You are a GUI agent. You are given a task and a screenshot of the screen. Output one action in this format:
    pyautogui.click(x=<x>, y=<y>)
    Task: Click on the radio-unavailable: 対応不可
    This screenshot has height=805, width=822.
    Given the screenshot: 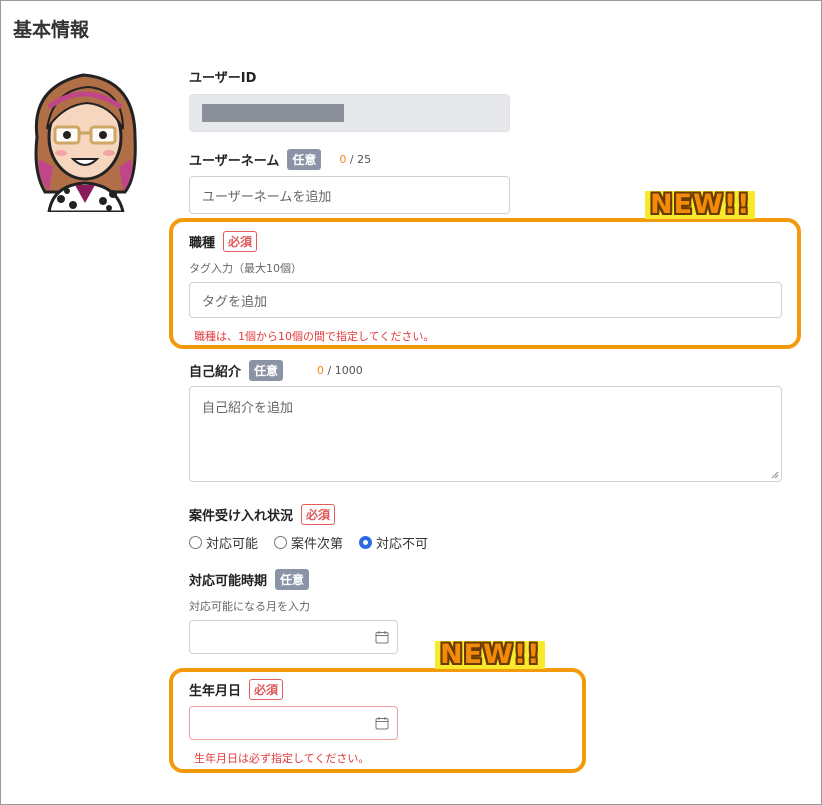 What is the action you would take?
    pyautogui.click(x=393, y=542)
    